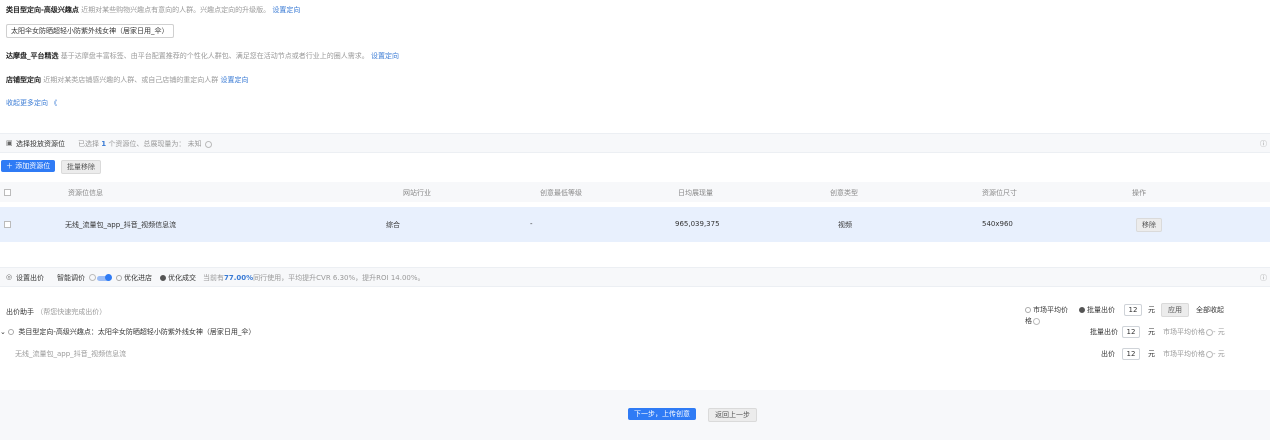  What do you see at coordinates (23, 80) in the screenshot?
I see `store-targeting-title: 店铺型定向` at bounding box center [23, 80].